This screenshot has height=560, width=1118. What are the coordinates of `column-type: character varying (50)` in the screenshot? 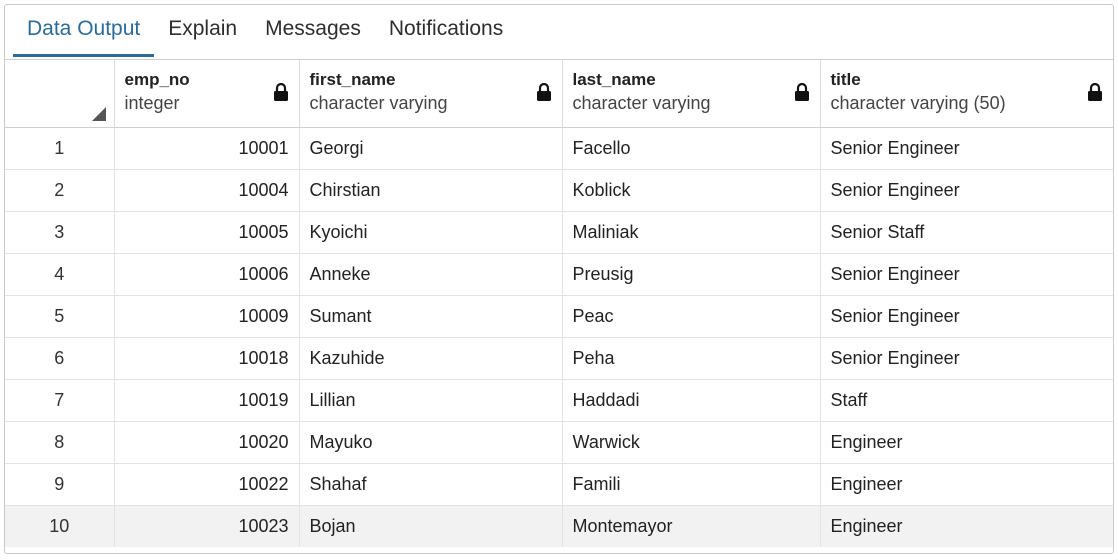 It's located at (918, 103).